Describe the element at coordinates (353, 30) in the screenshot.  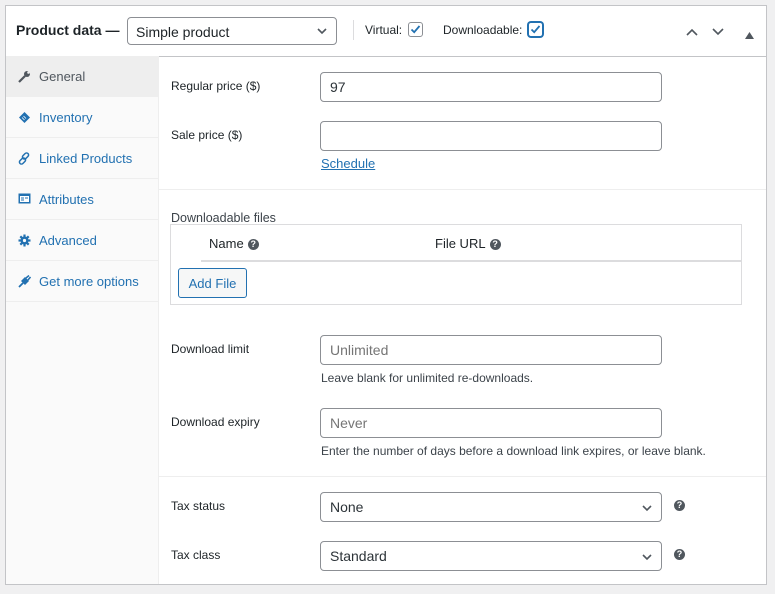
I see `header-divider` at that location.